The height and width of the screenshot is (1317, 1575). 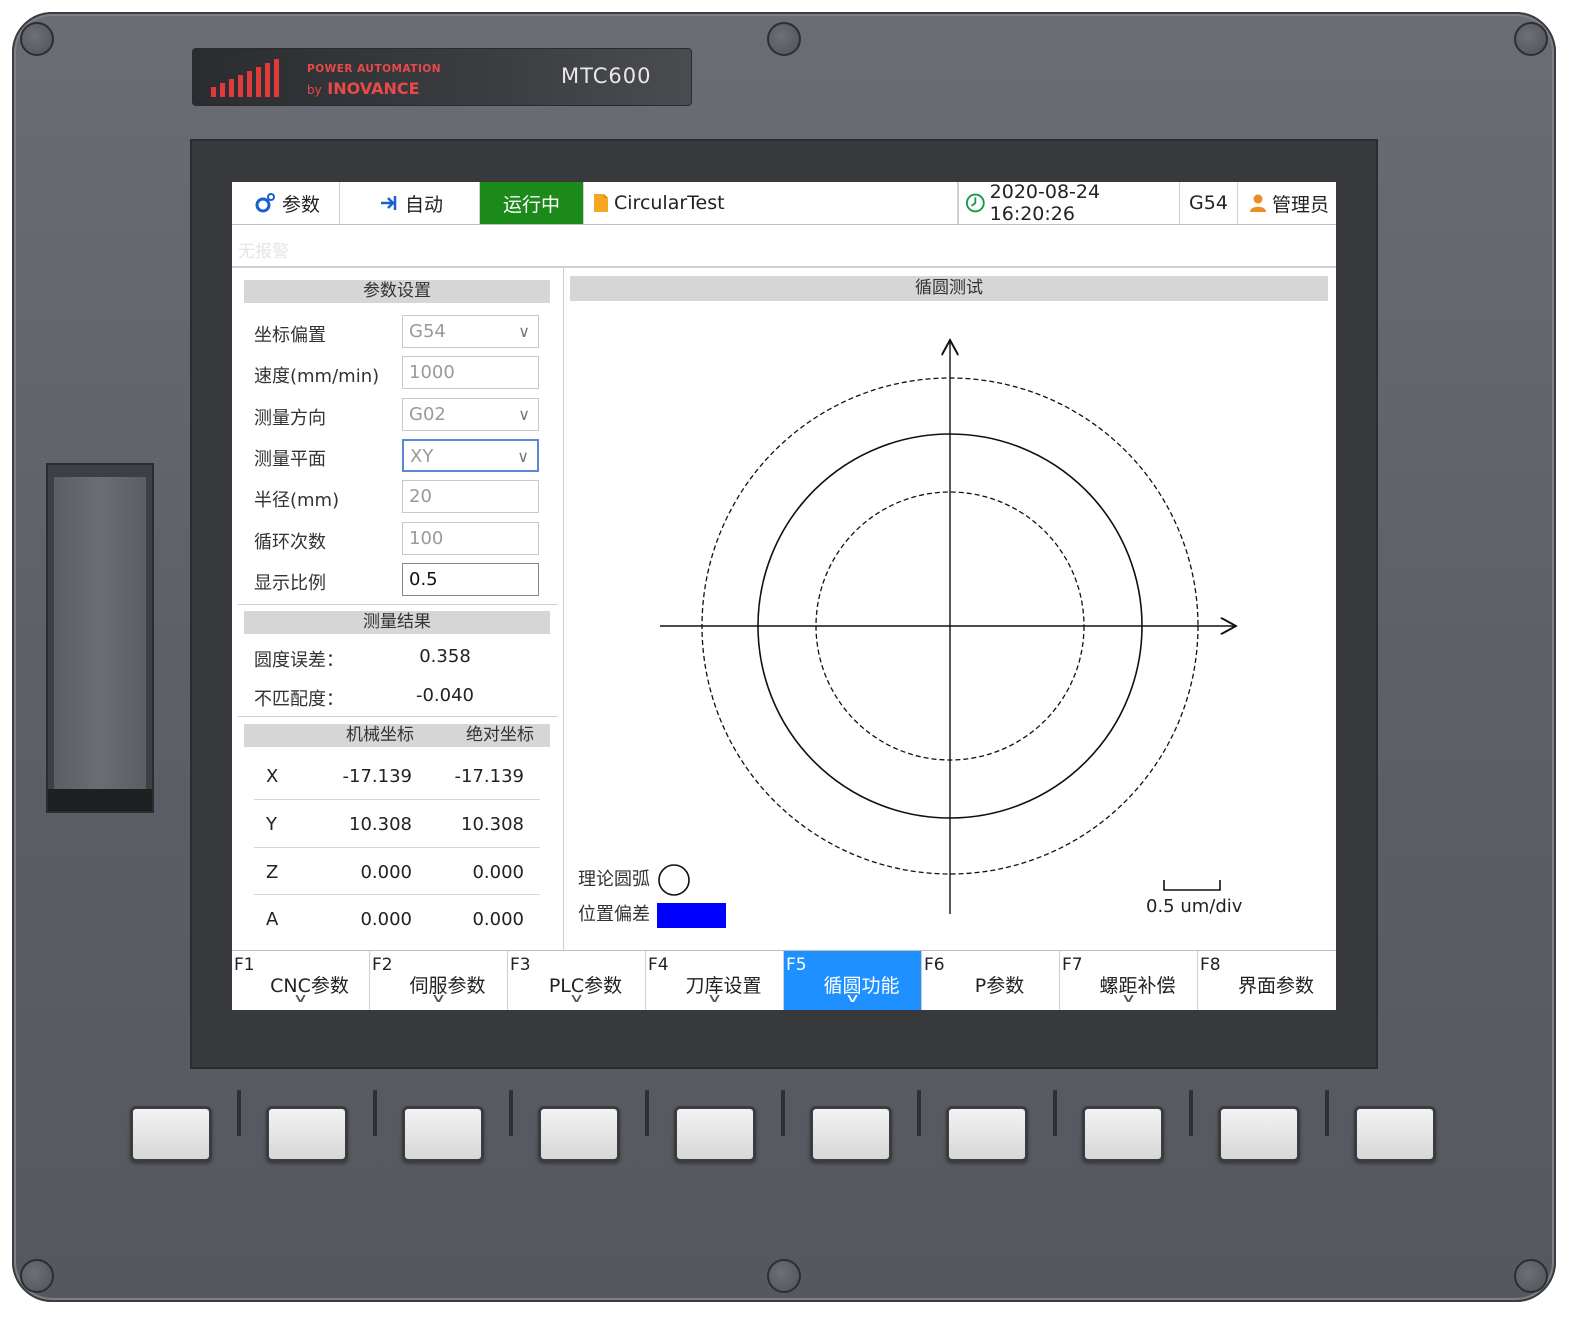 What do you see at coordinates (395, 824) in the screenshot?
I see `coord-row-y: Y 10.308 10.308` at bounding box center [395, 824].